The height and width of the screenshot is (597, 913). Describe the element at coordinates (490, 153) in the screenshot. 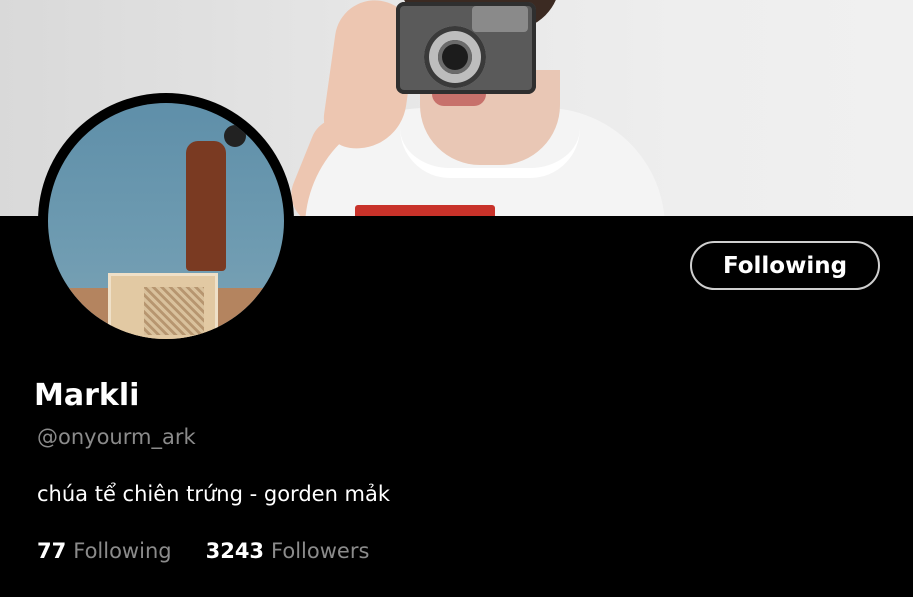

I see `banner-collar` at that location.